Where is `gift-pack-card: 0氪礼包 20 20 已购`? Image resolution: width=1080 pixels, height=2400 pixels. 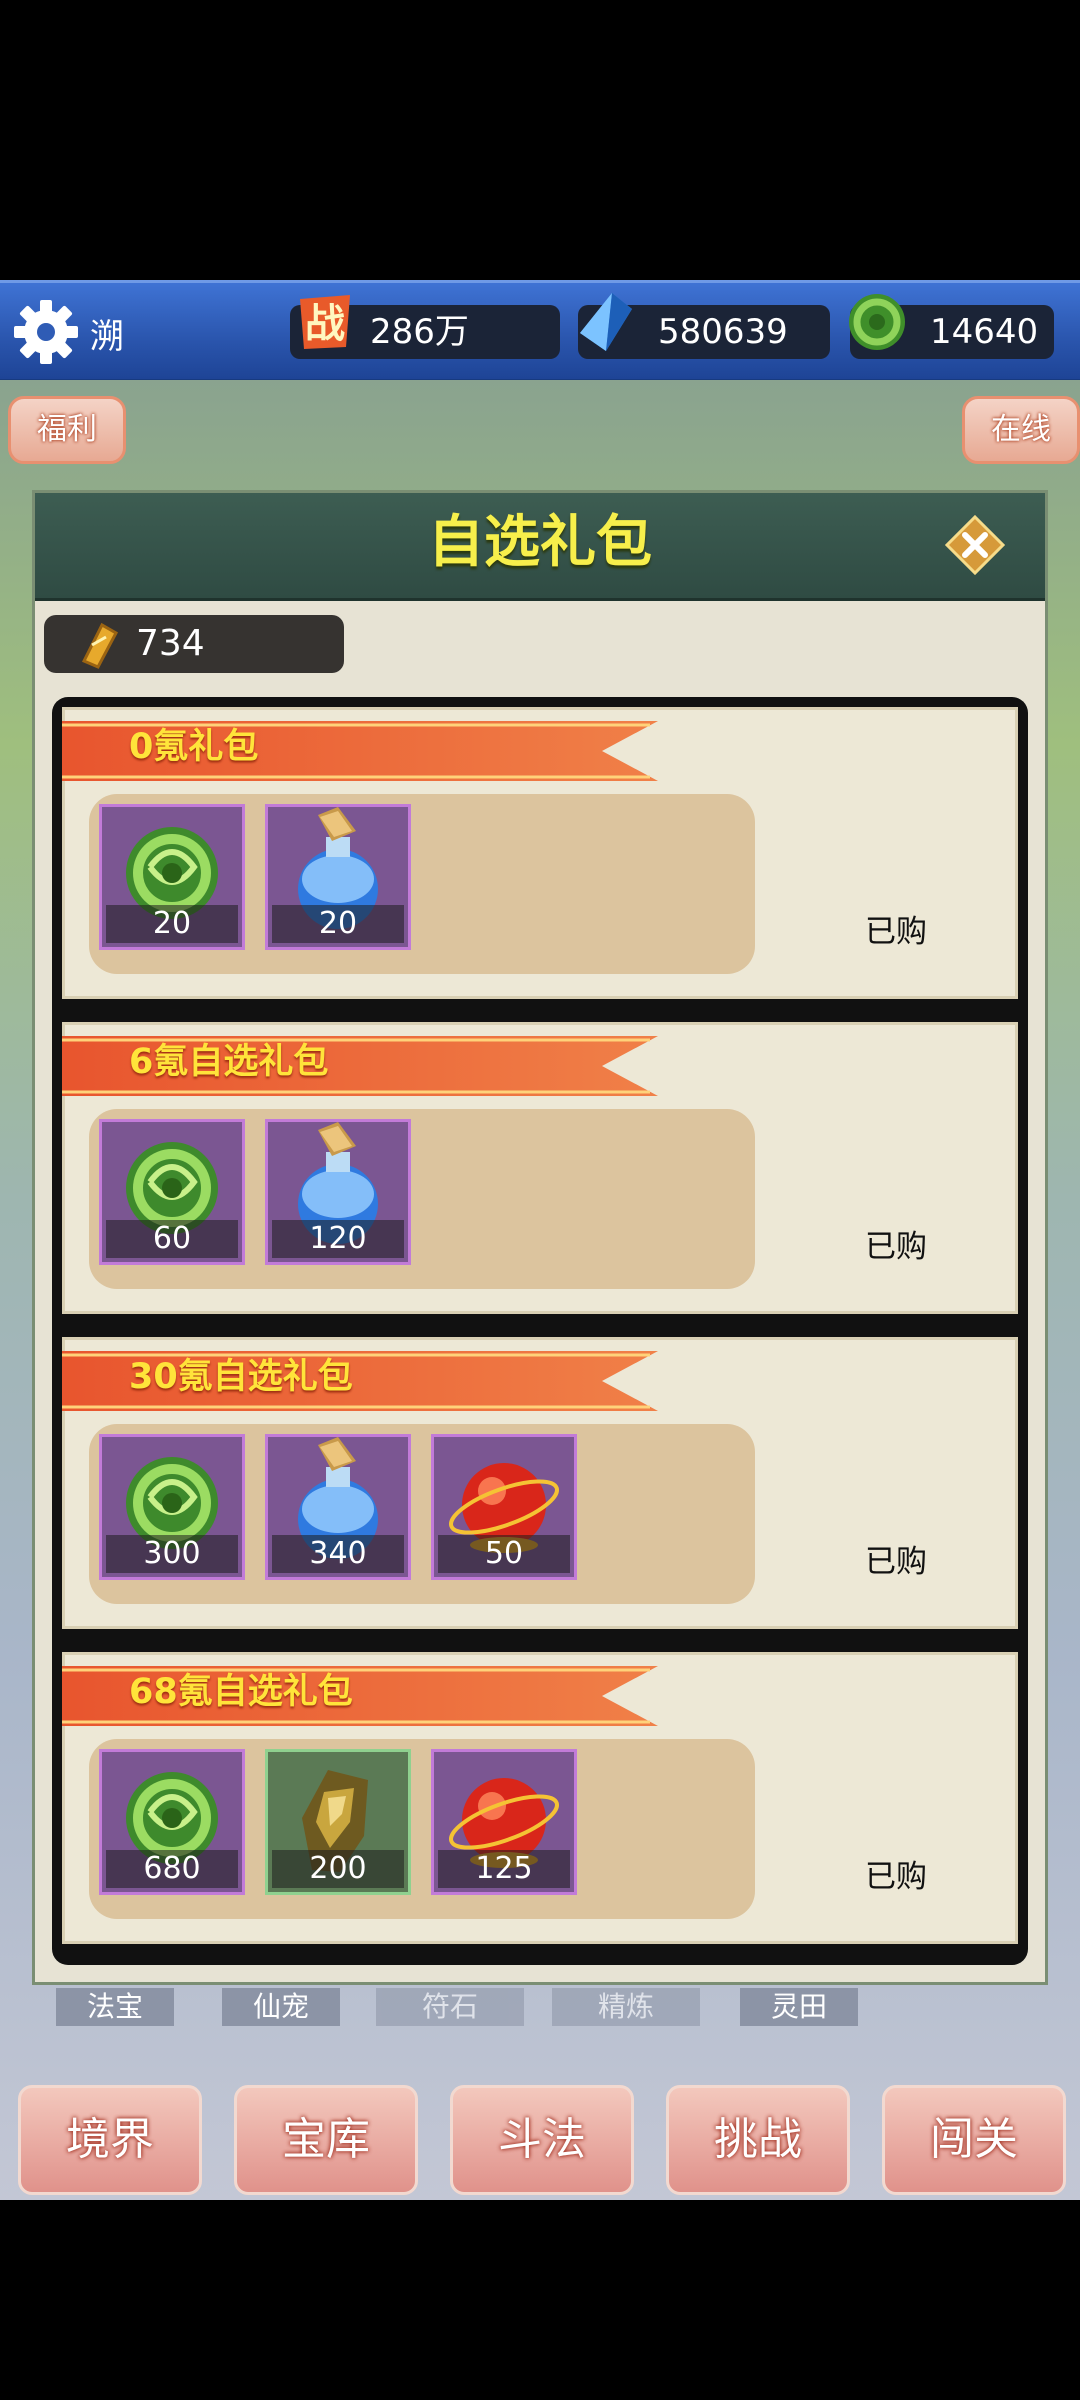
gift-pack-card: 0氪礼包 20 20 已购 is located at coordinates (540, 853).